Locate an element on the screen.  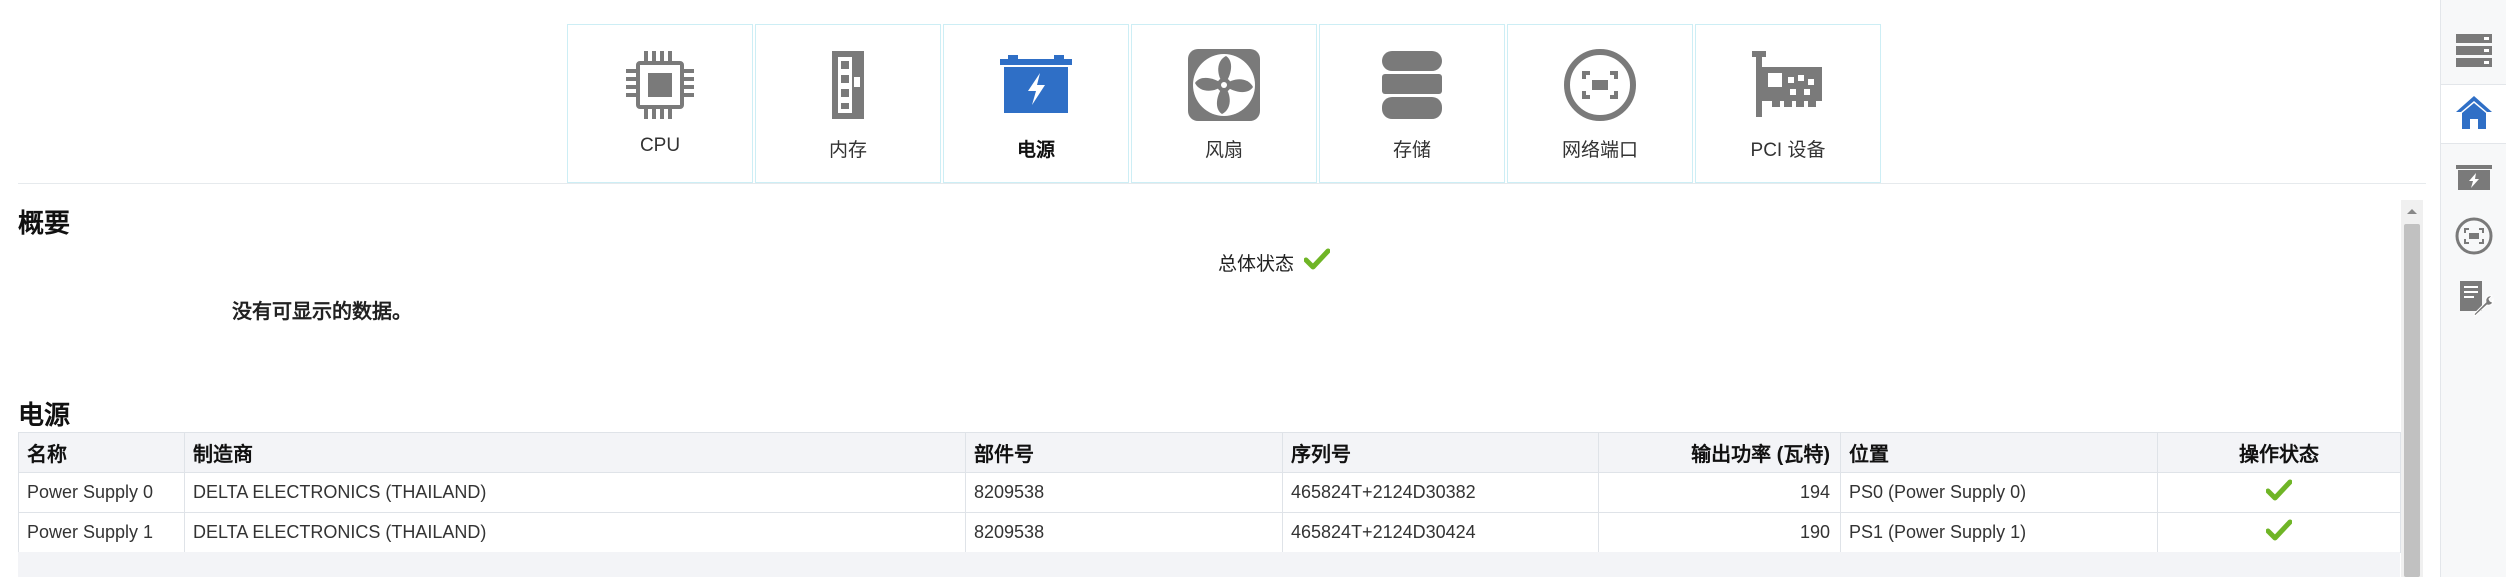
tile-memory: 内存 is located at coordinates (848, 103).